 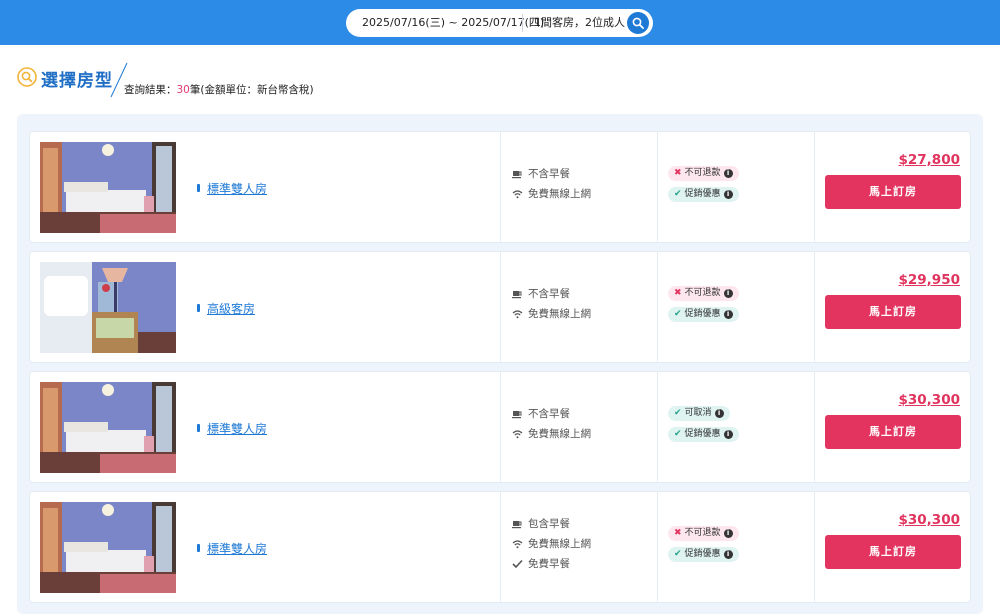 I want to click on stay-dates: 2025/07/16(三) ~ 2025/07/17(四), so click(x=453, y=23).